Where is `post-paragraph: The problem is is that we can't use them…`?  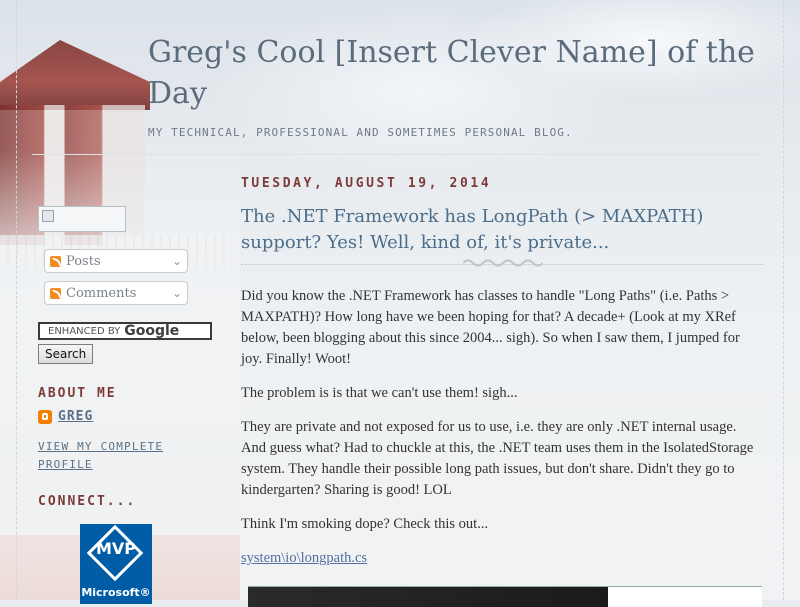
post-paragraph: The problem is is that we can't use them… is located at coordinates (379, 393).